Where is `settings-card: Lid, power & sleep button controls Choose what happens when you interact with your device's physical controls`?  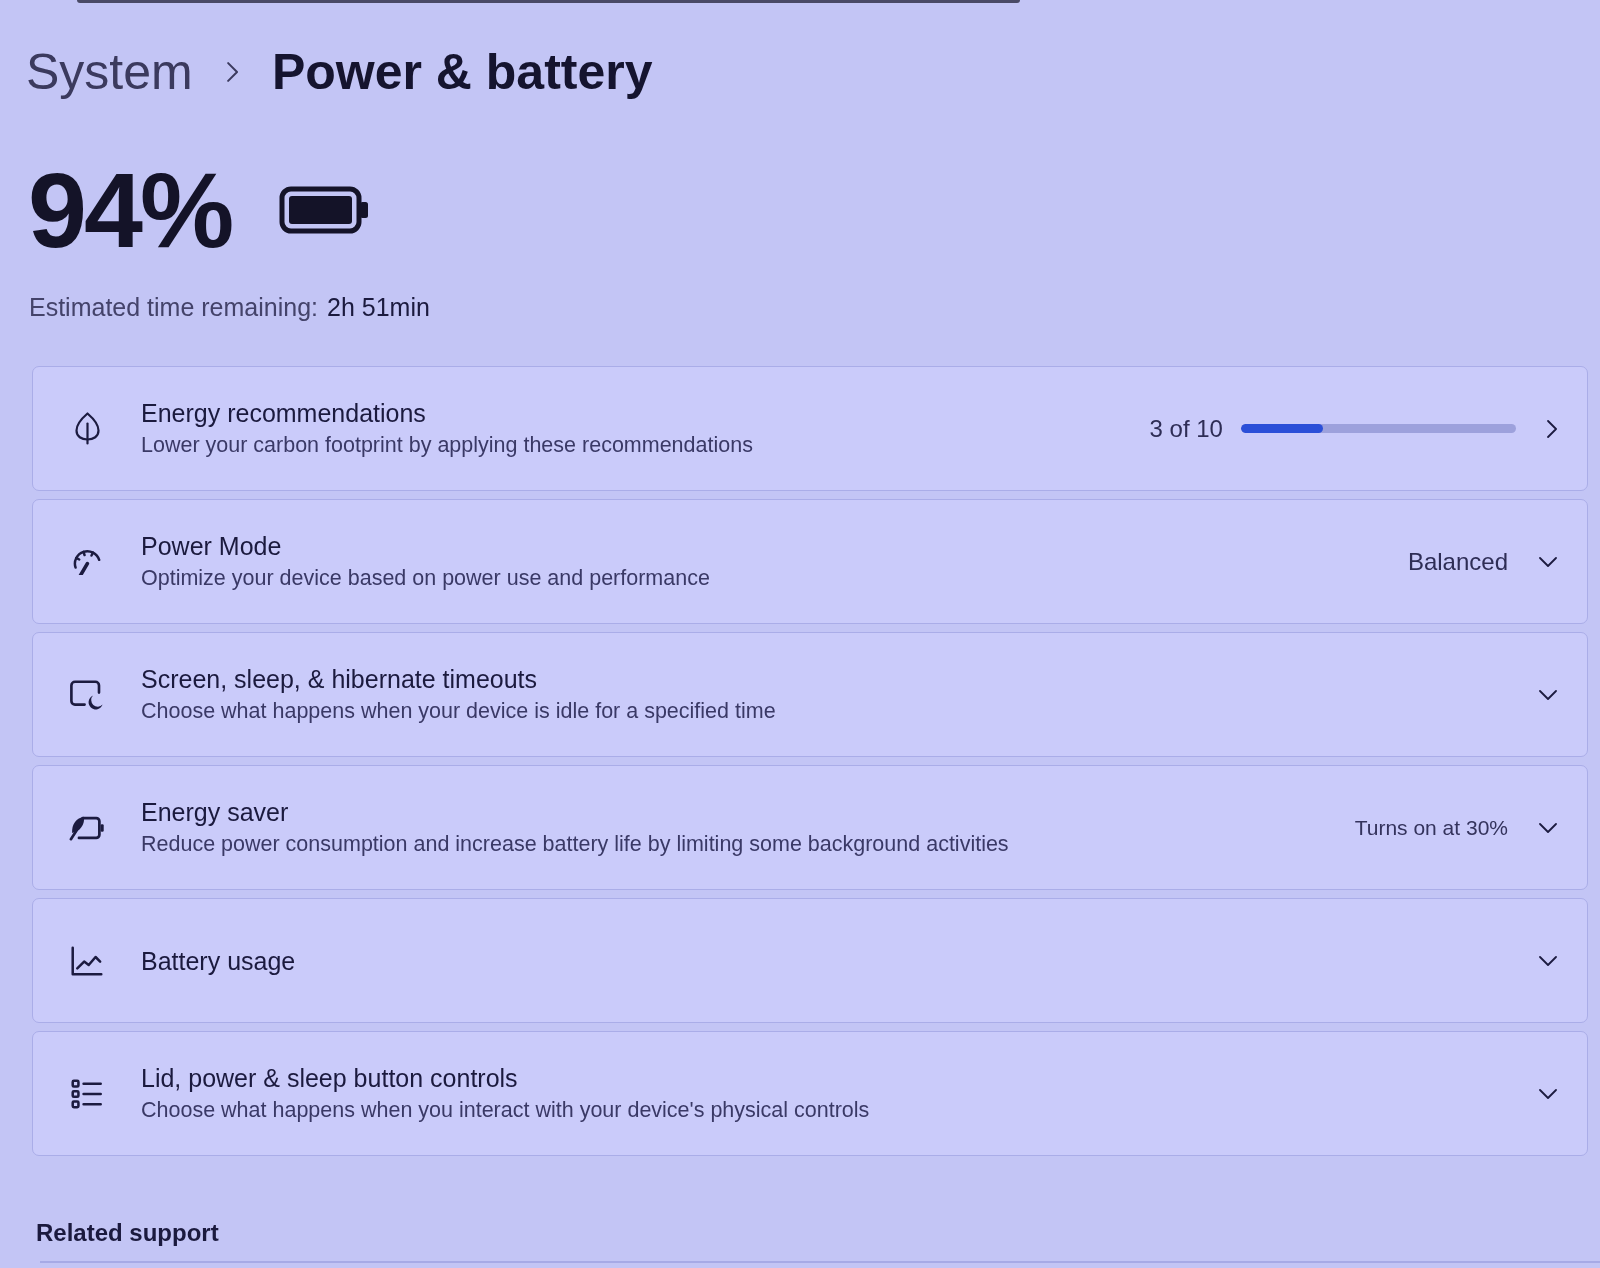 settings-card: Lid, power & sleep button controls Choose what happens when you interact with your device's physical controls is located at coordinates (810, 1093).